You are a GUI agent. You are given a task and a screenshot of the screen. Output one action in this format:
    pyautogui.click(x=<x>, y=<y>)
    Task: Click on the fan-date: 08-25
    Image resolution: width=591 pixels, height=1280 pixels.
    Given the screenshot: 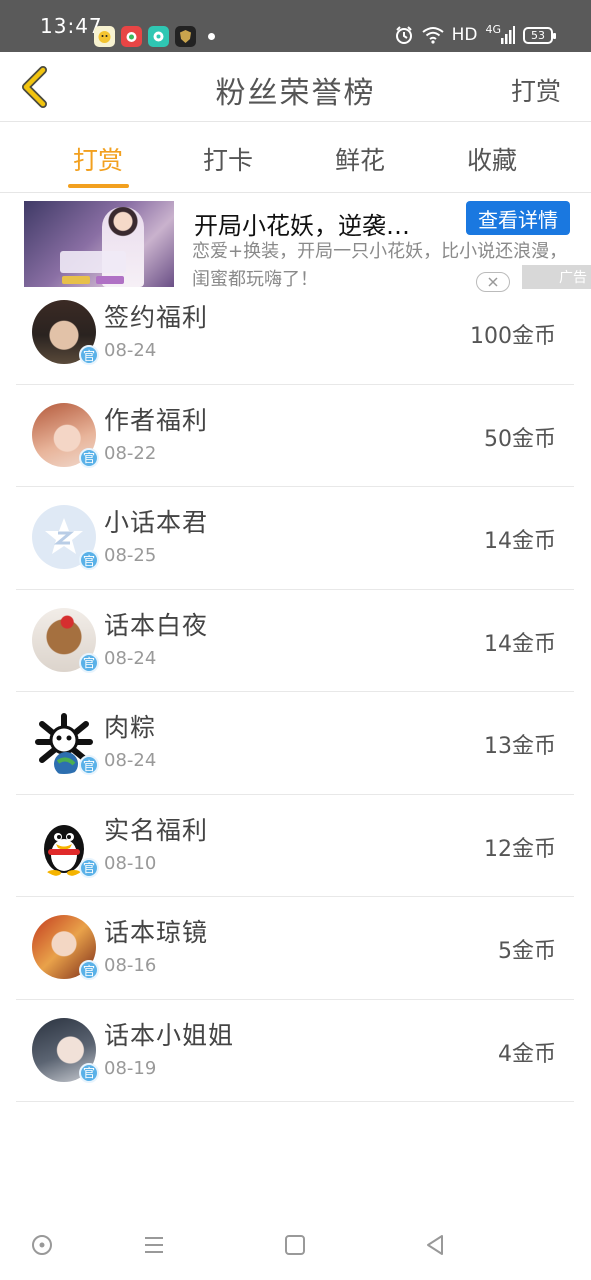 What is the action you would take?
    pyautogui.click(x=130, y=555)
    